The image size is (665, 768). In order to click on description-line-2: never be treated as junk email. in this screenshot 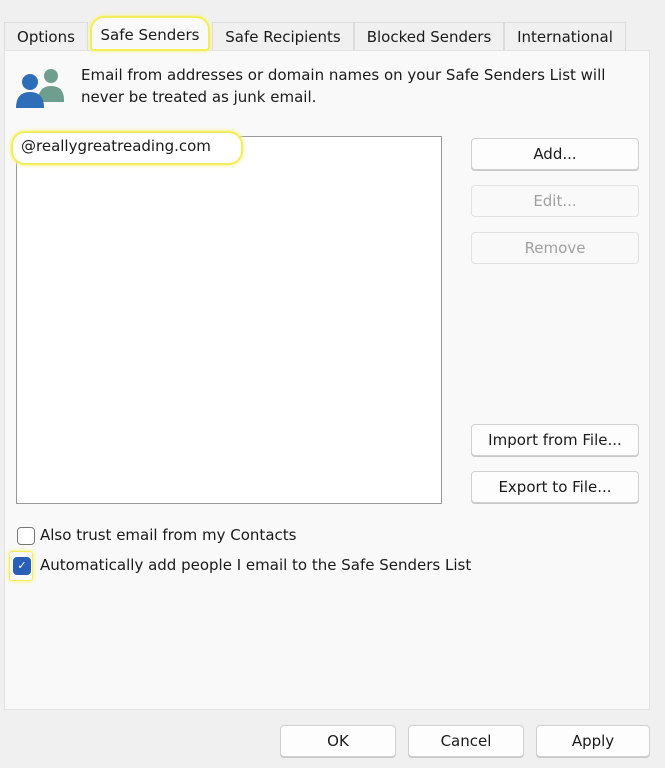, I will do `click(199, 97)`.